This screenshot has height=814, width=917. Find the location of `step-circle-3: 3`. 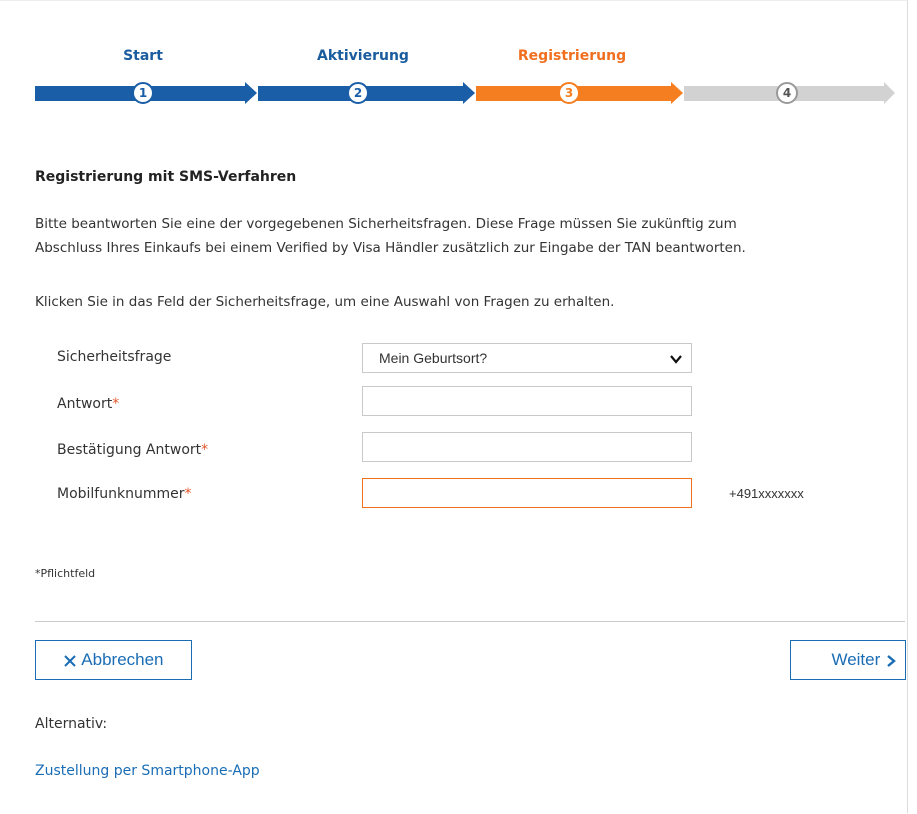

step-circle-3: 3 is located at coordinates (569, 93).